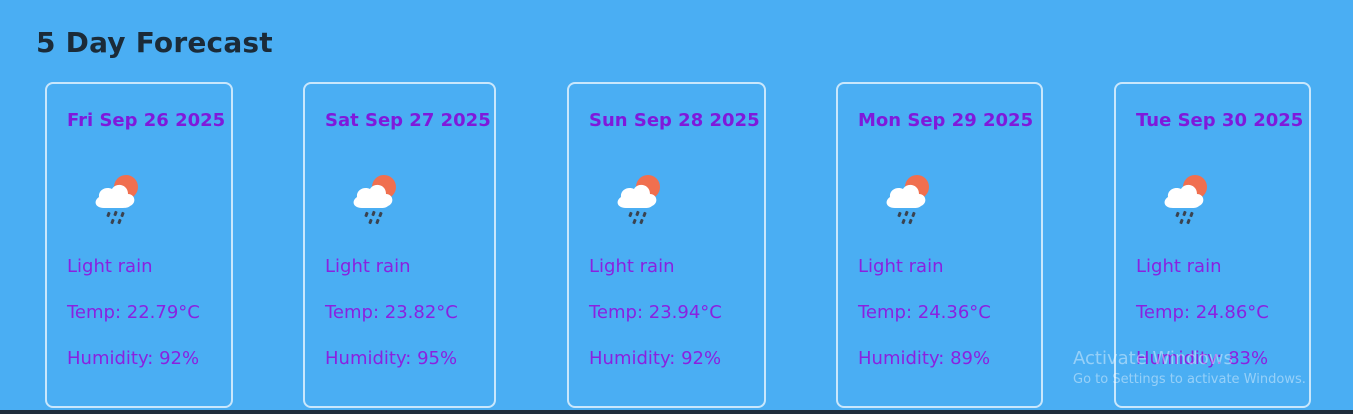 The image size is (1353, 414). I want to click on forecast-date: Sat Sep 27 2025, so click(408, 120).